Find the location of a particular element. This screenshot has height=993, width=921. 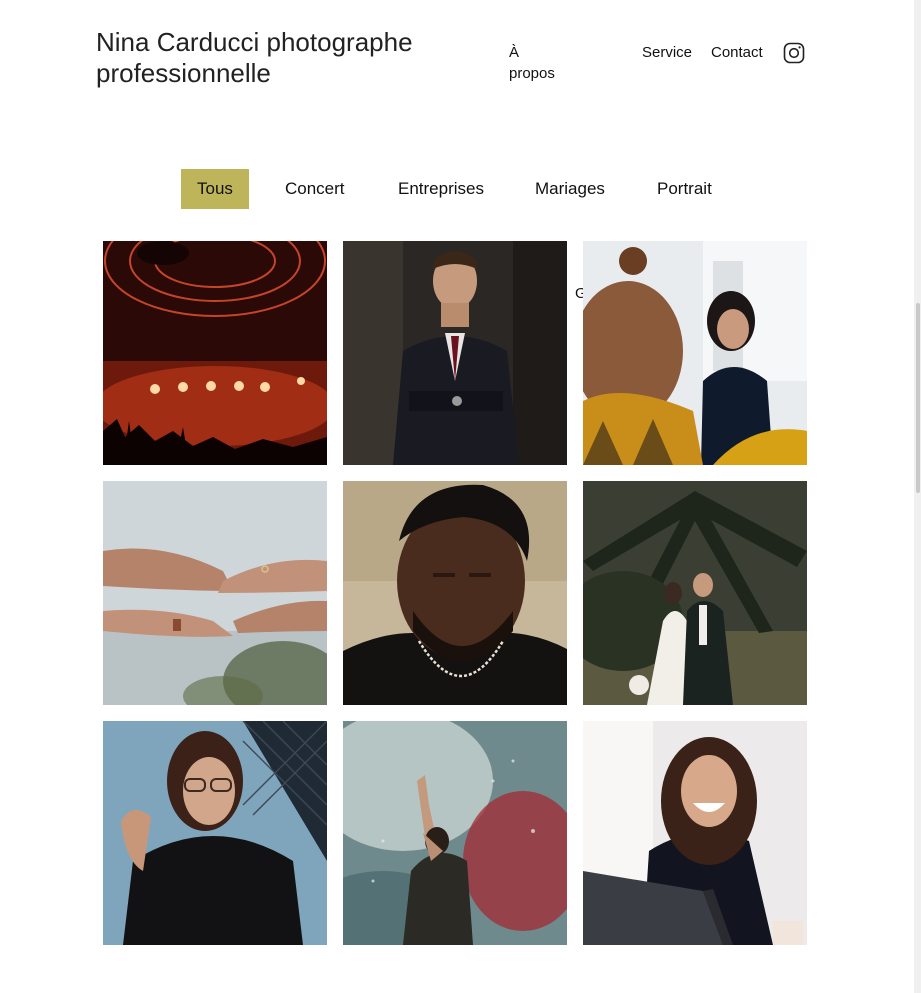

photo-concert-stage is located at coordinates (215, 353).